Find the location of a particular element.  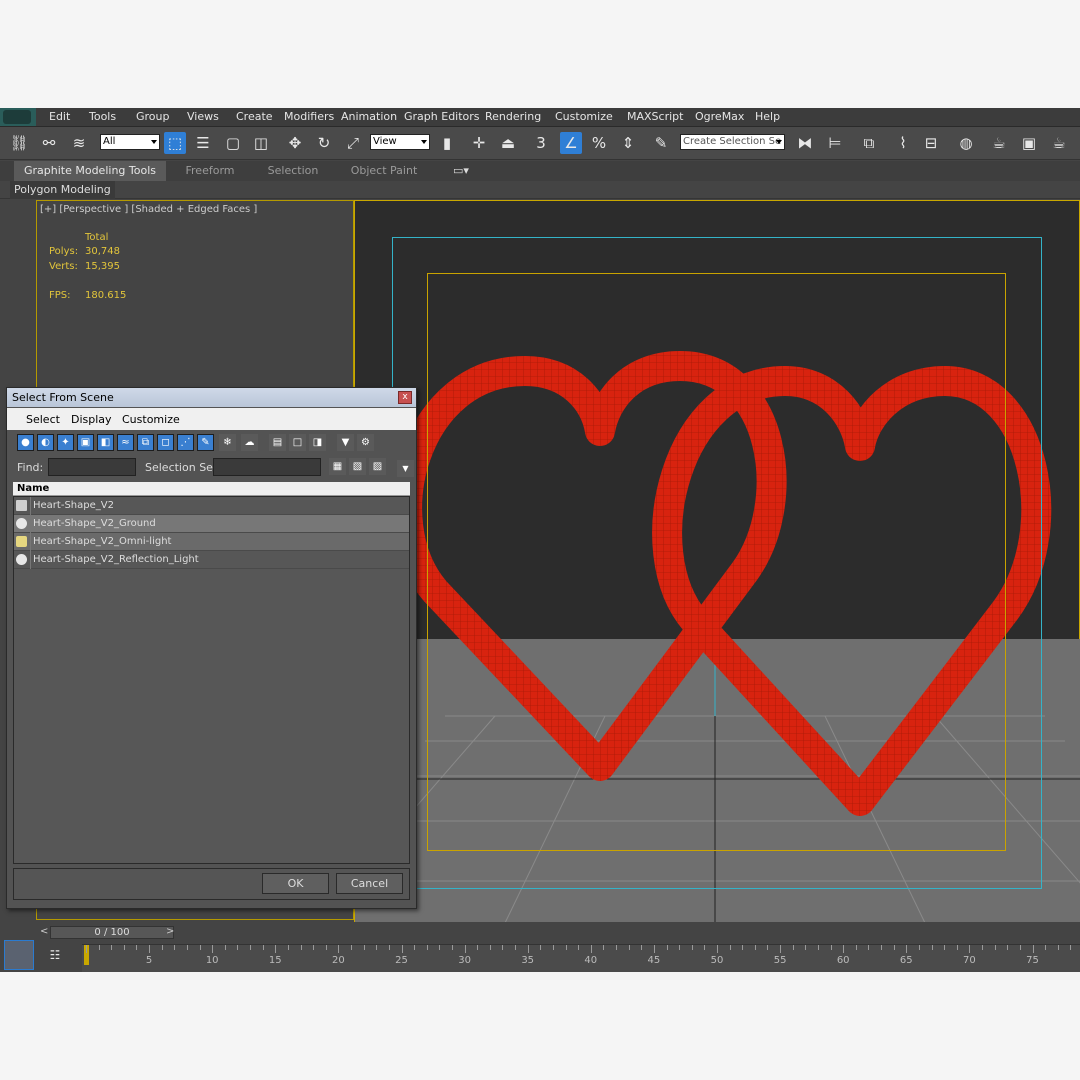

display-invert-icon: ◨ is located at coordinates (317, 442).